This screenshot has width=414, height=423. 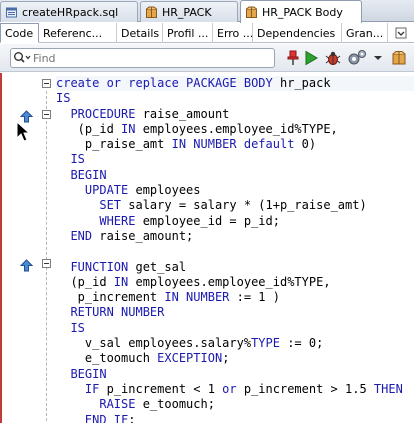 I want to click on editor-toolbar, so click(x=207, y=58).